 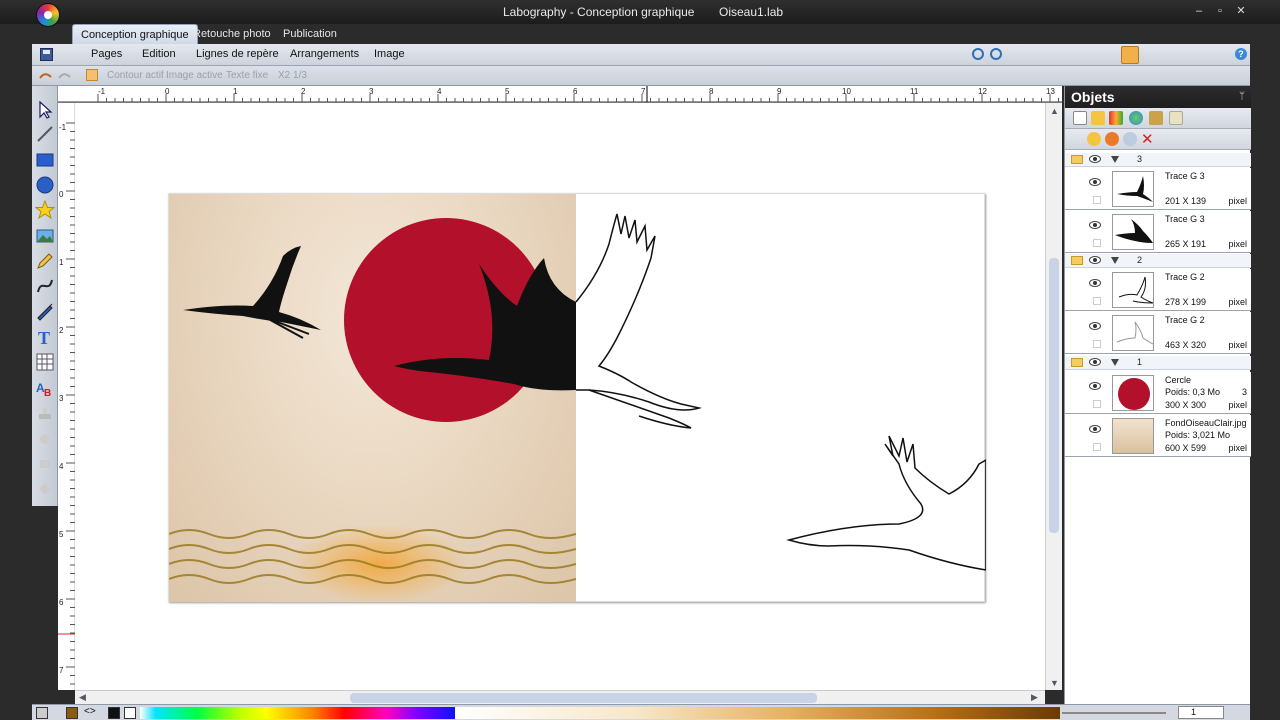 I want to click on earth-tone-palette, so click(x=757, y=713).